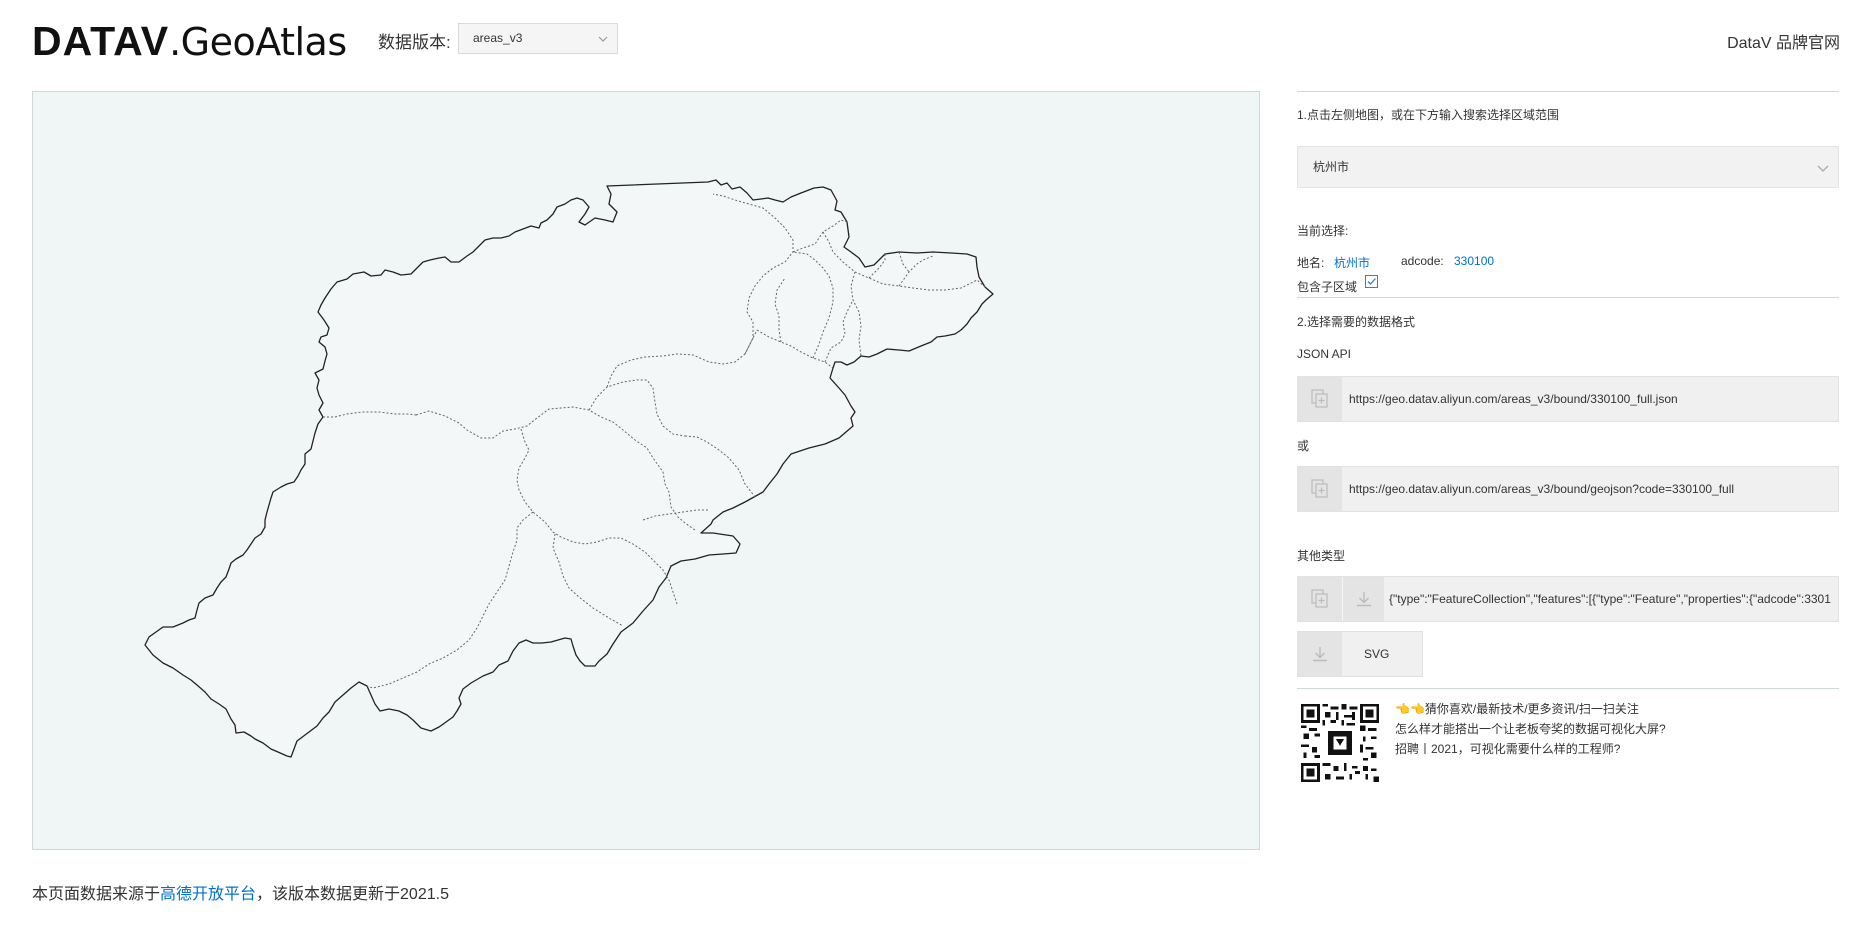  I want to click on footer-source-link: 高德开放平台, so click(208, 894).